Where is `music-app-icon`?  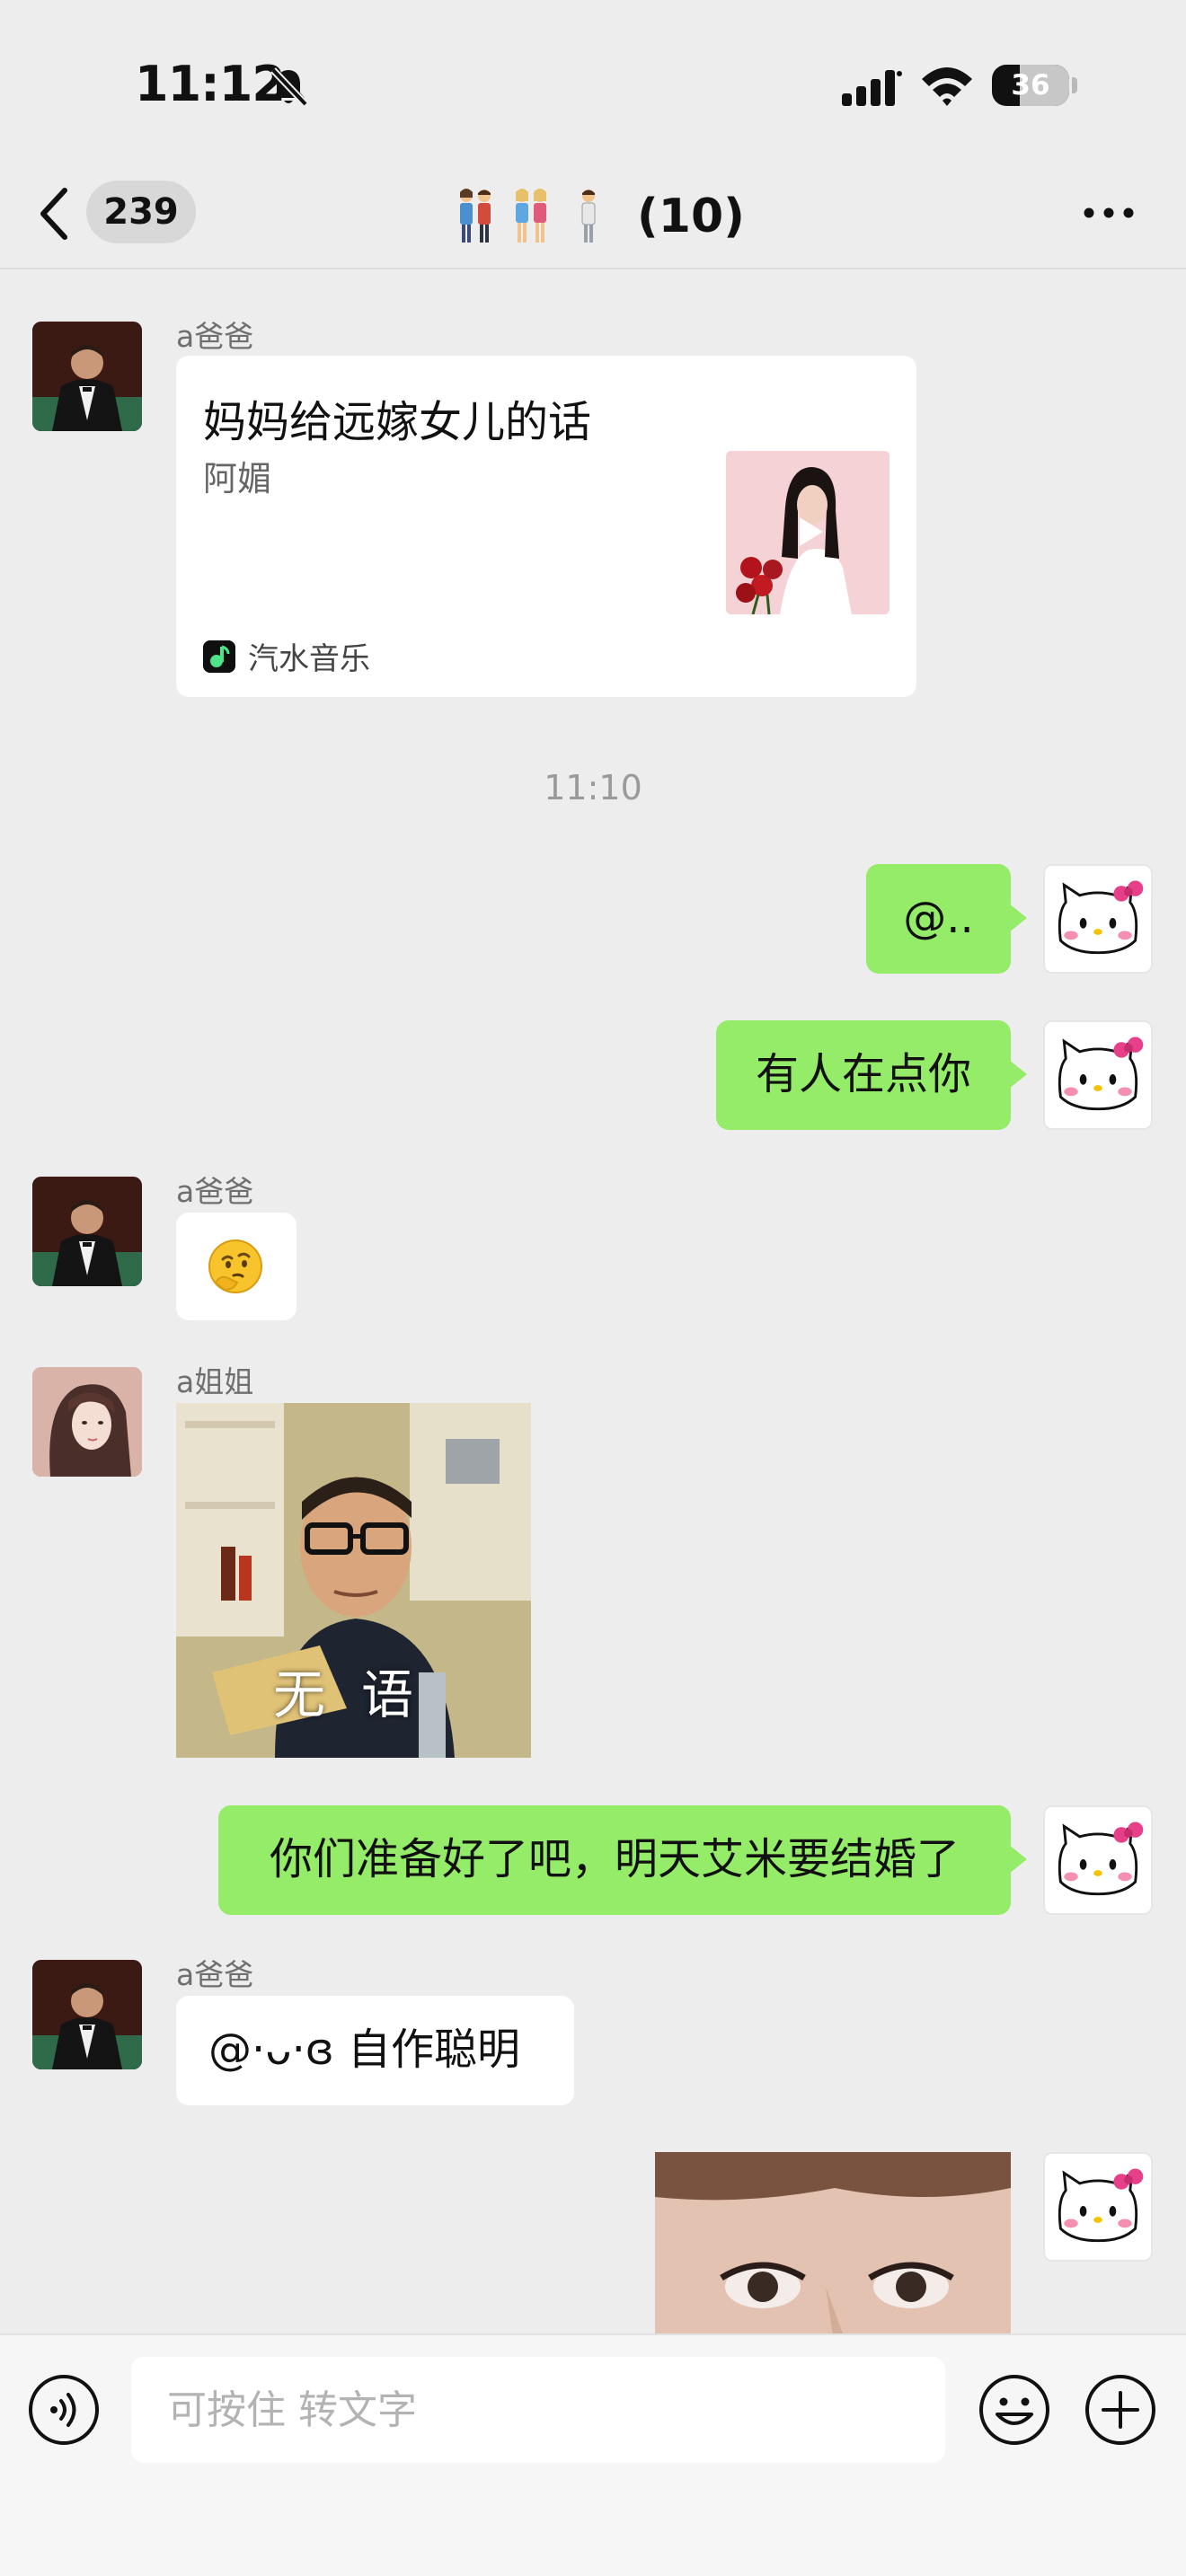
music-app-icon is located at coordinates (219, 656).